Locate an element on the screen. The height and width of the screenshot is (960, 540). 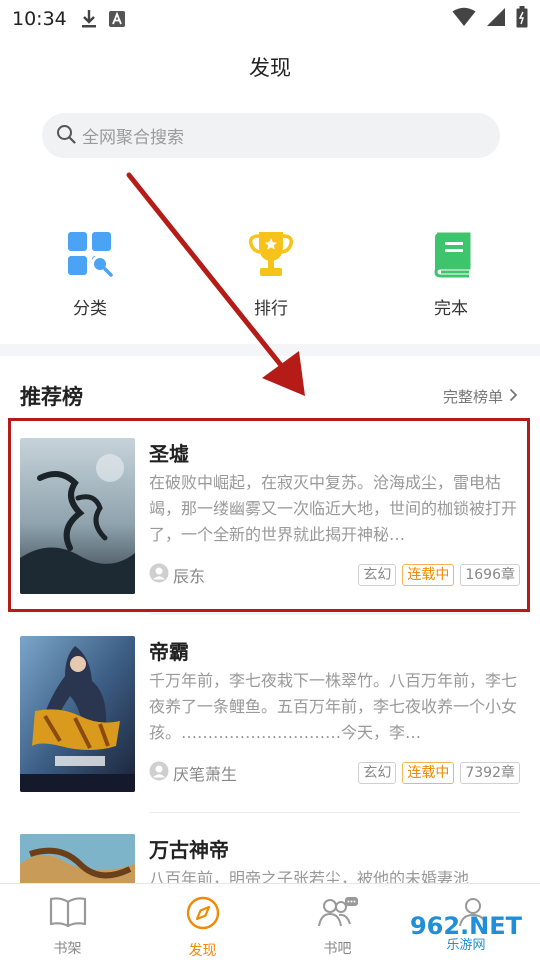
search-icon is located at coordinates (66, 136).